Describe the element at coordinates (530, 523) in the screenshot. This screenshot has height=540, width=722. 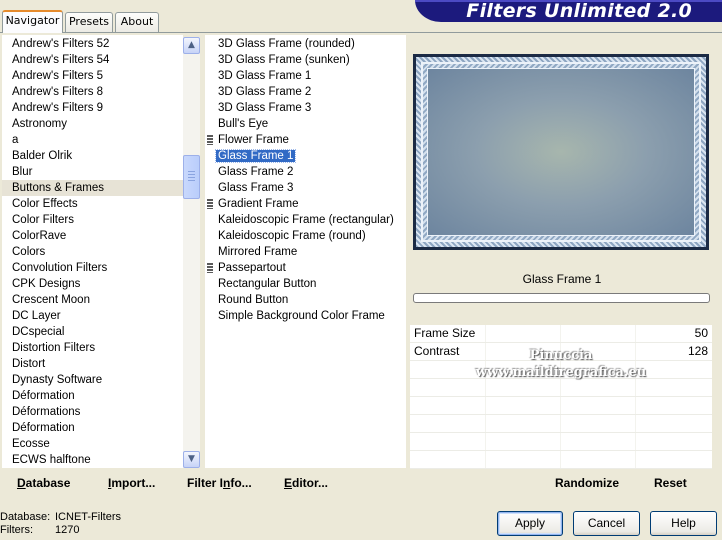
I see `apply-button: Apply` at that location.